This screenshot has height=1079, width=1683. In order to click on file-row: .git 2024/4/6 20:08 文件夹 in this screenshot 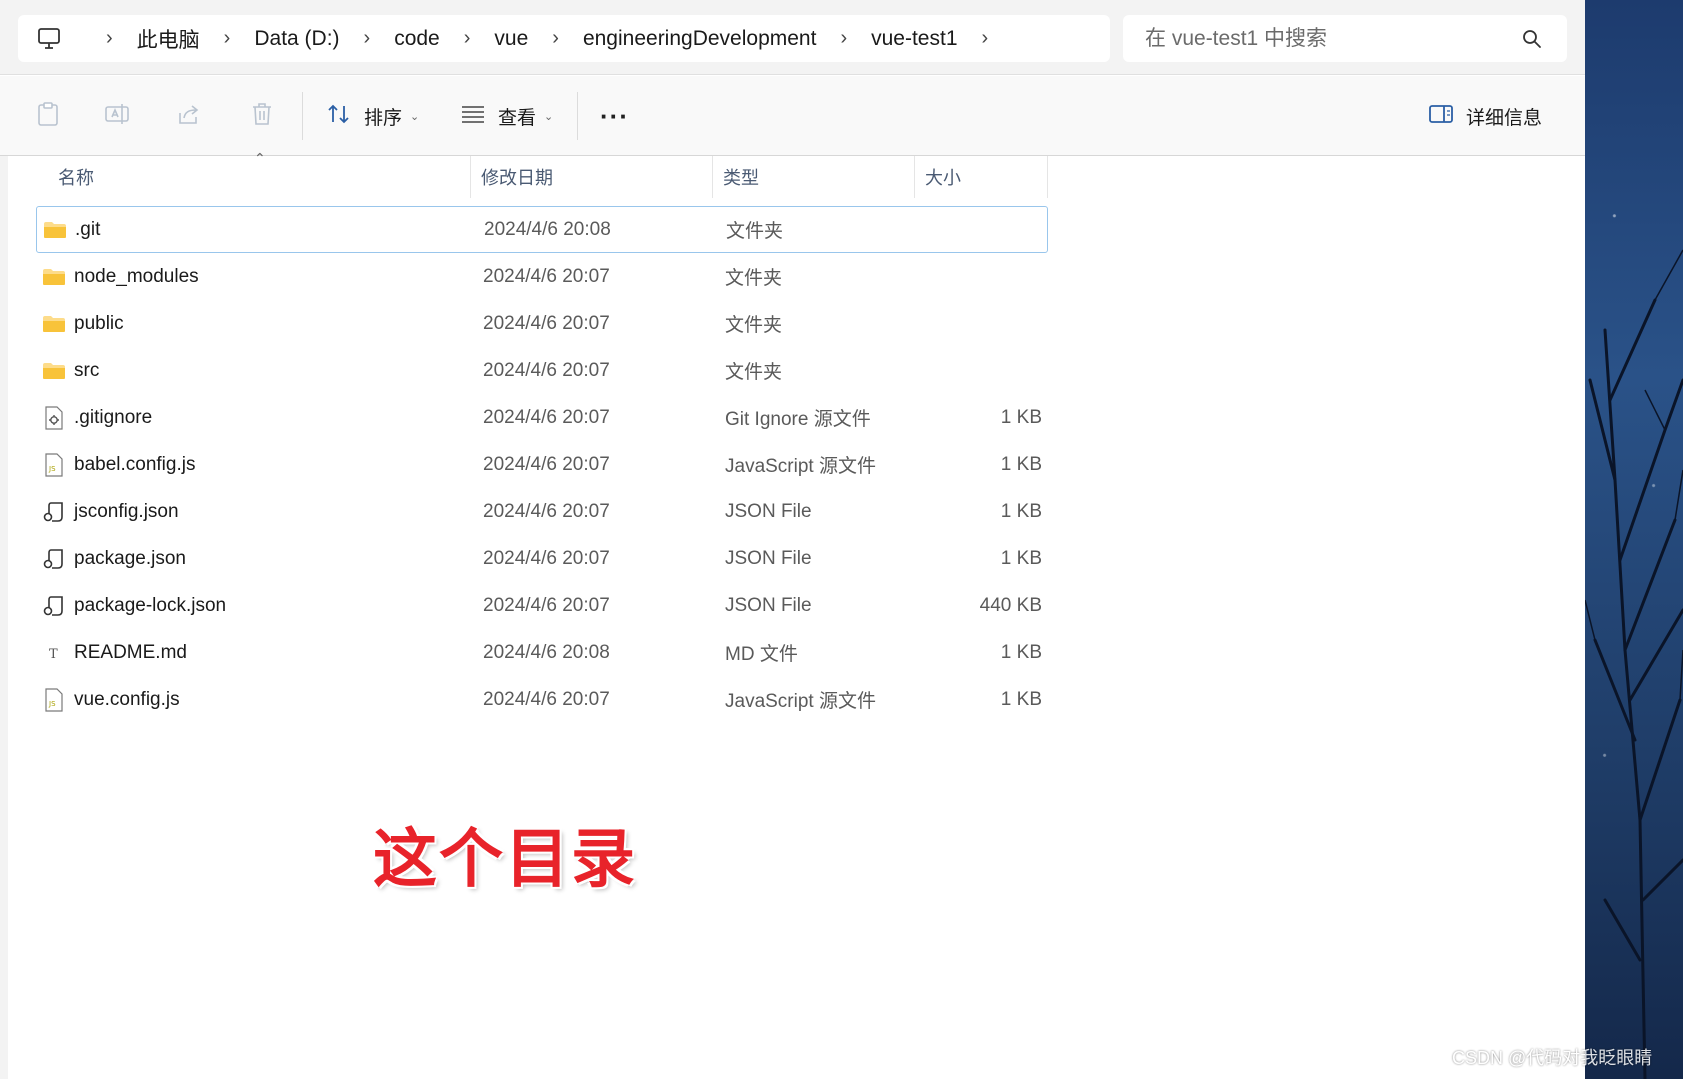, I will do `click(542, 229)`.